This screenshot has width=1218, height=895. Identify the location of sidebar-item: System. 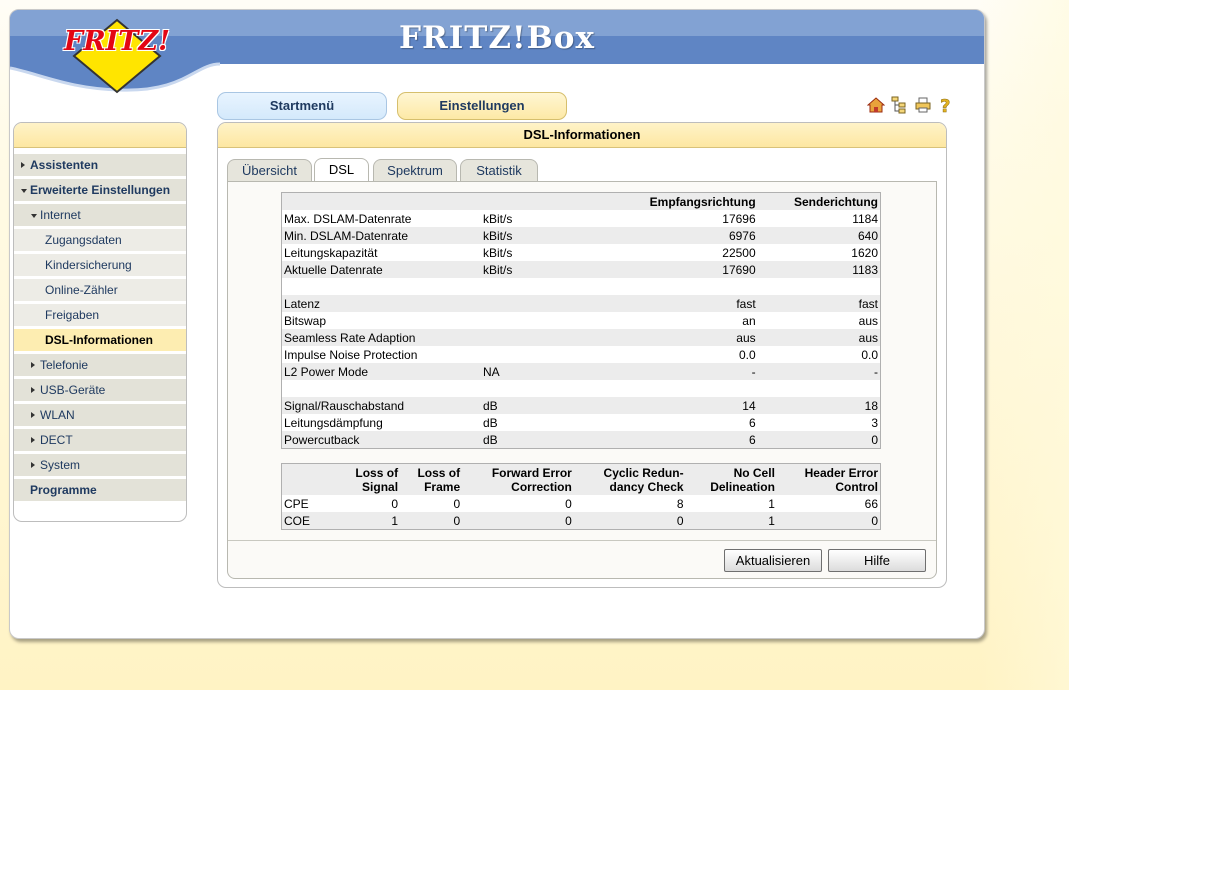
(100, 465).